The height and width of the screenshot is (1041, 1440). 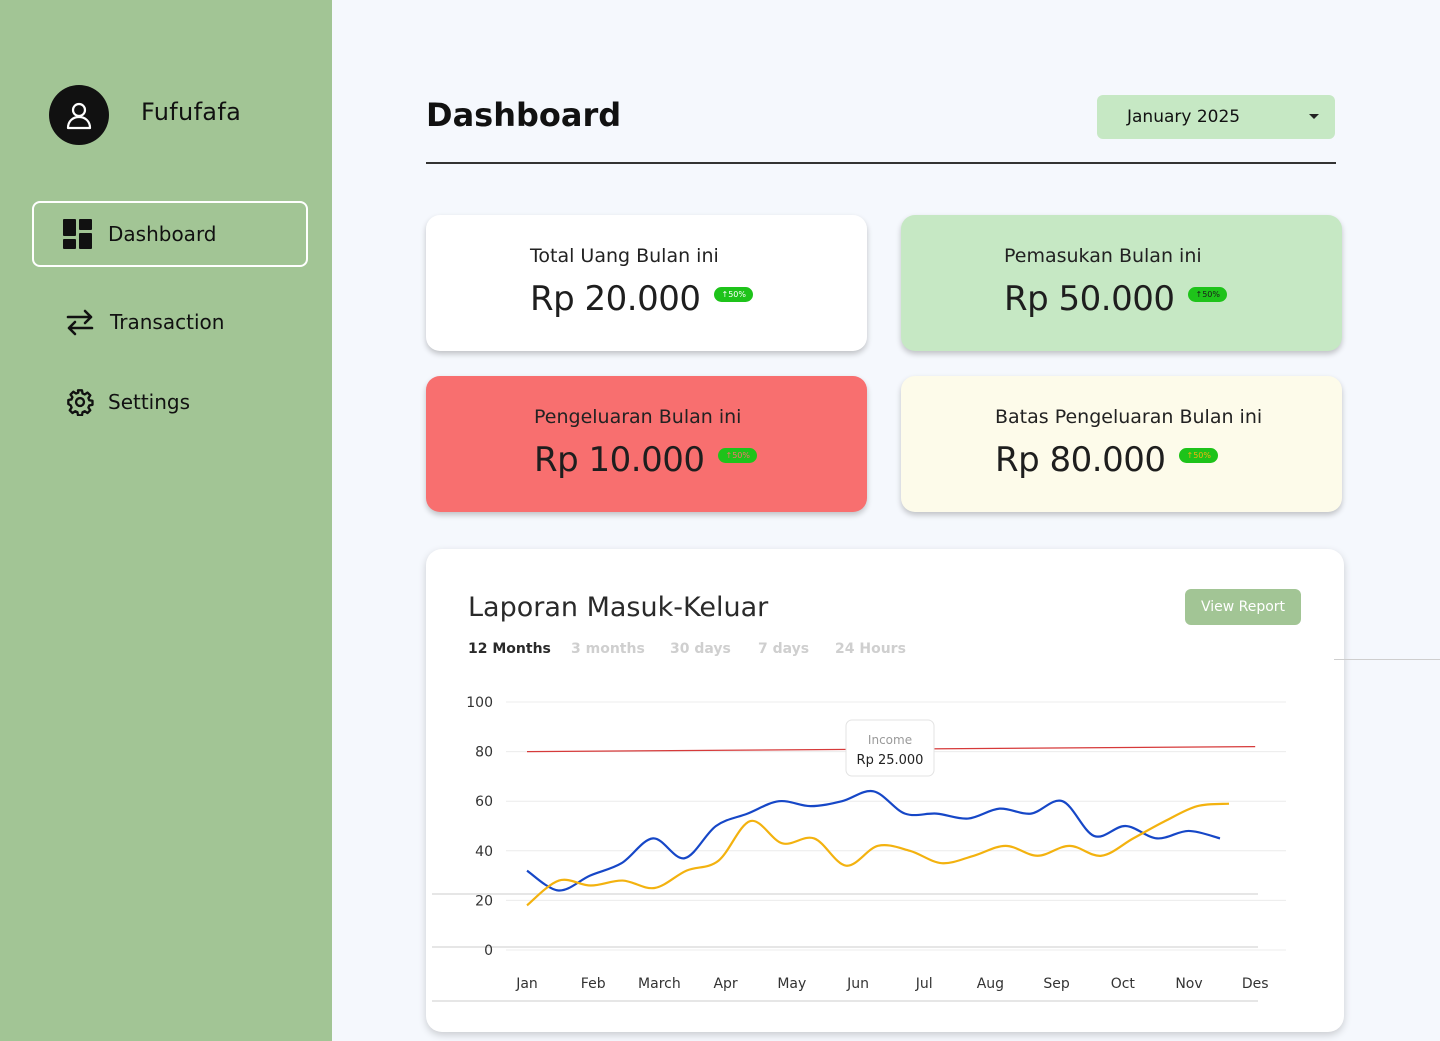 I want to click on card-income: Pemasukan Bulan ini Rp 50.000 ↑50%, so click(x=1121, y=283).